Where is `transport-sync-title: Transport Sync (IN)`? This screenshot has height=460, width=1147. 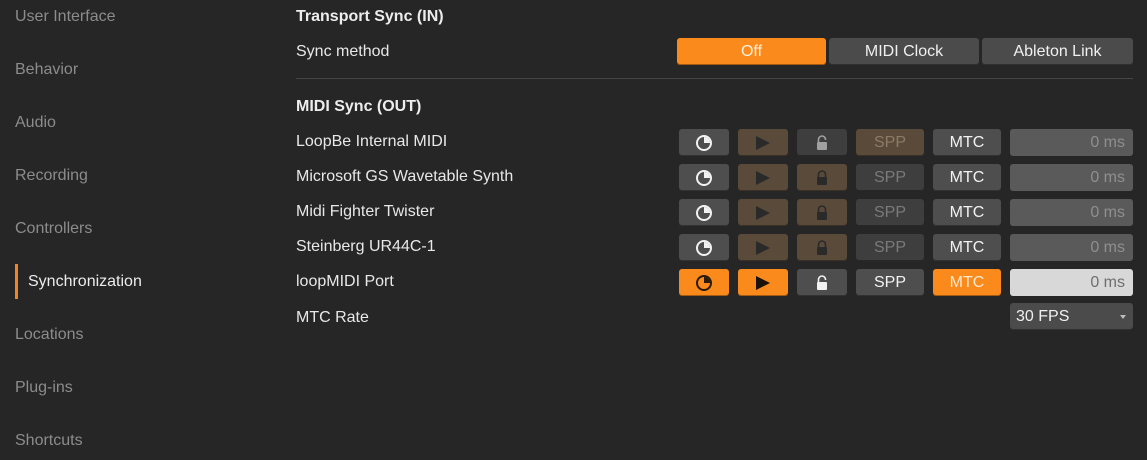 transport-sync-title: Transport Sync (IN) is located at coordinates (370, 16).